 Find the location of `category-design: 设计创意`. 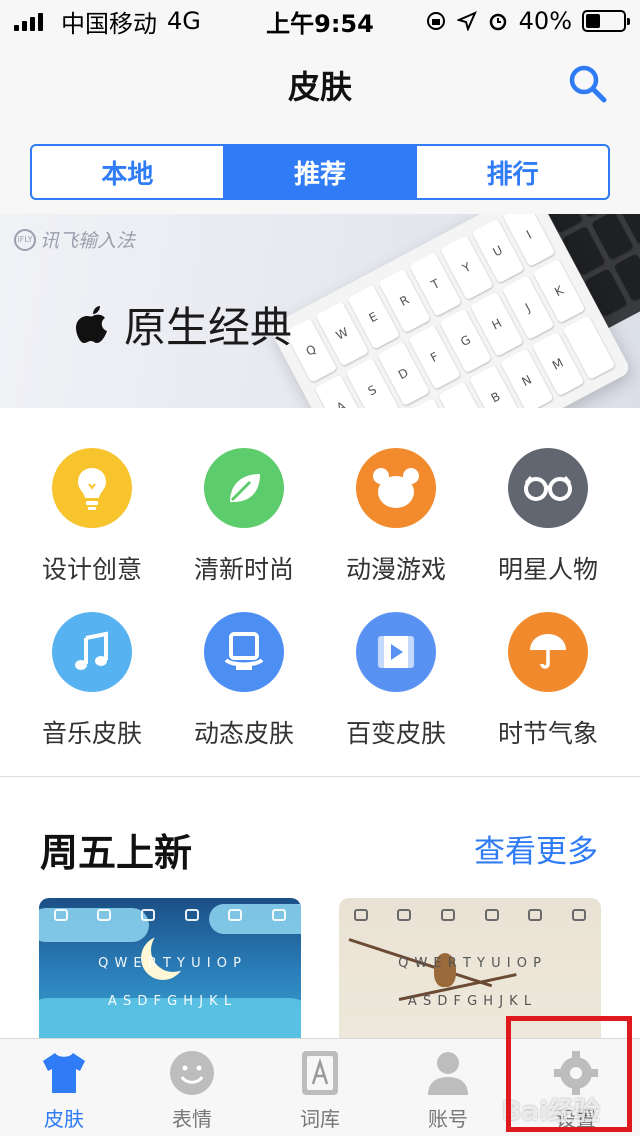

category-design: 设计创意 is located at coordinates (92, 517).